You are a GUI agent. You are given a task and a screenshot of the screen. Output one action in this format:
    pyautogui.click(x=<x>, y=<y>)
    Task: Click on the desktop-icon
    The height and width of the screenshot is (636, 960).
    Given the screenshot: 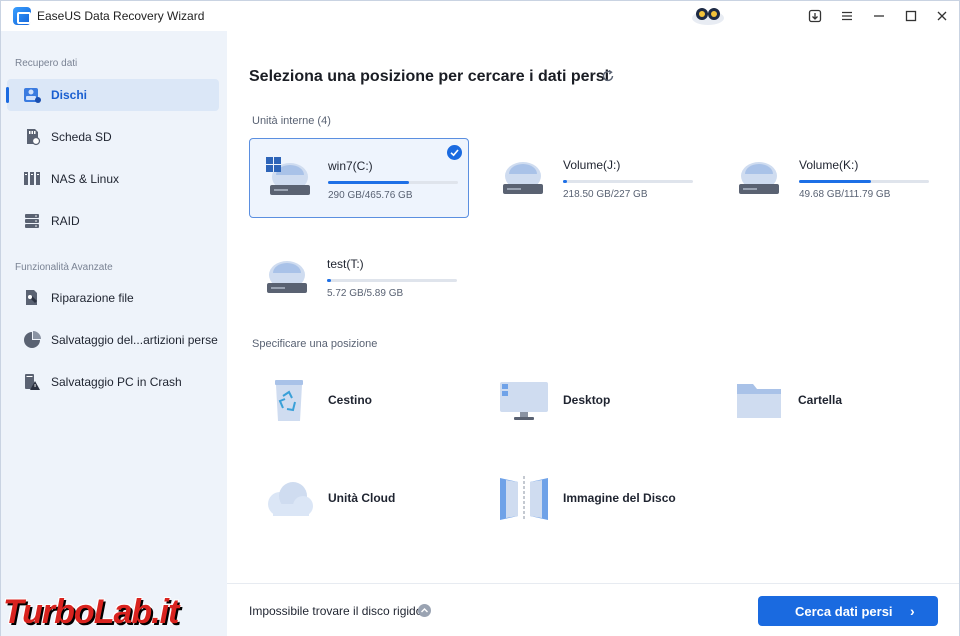 What is the action you would take?
    pyautogui.click(x=524, y=401)
    